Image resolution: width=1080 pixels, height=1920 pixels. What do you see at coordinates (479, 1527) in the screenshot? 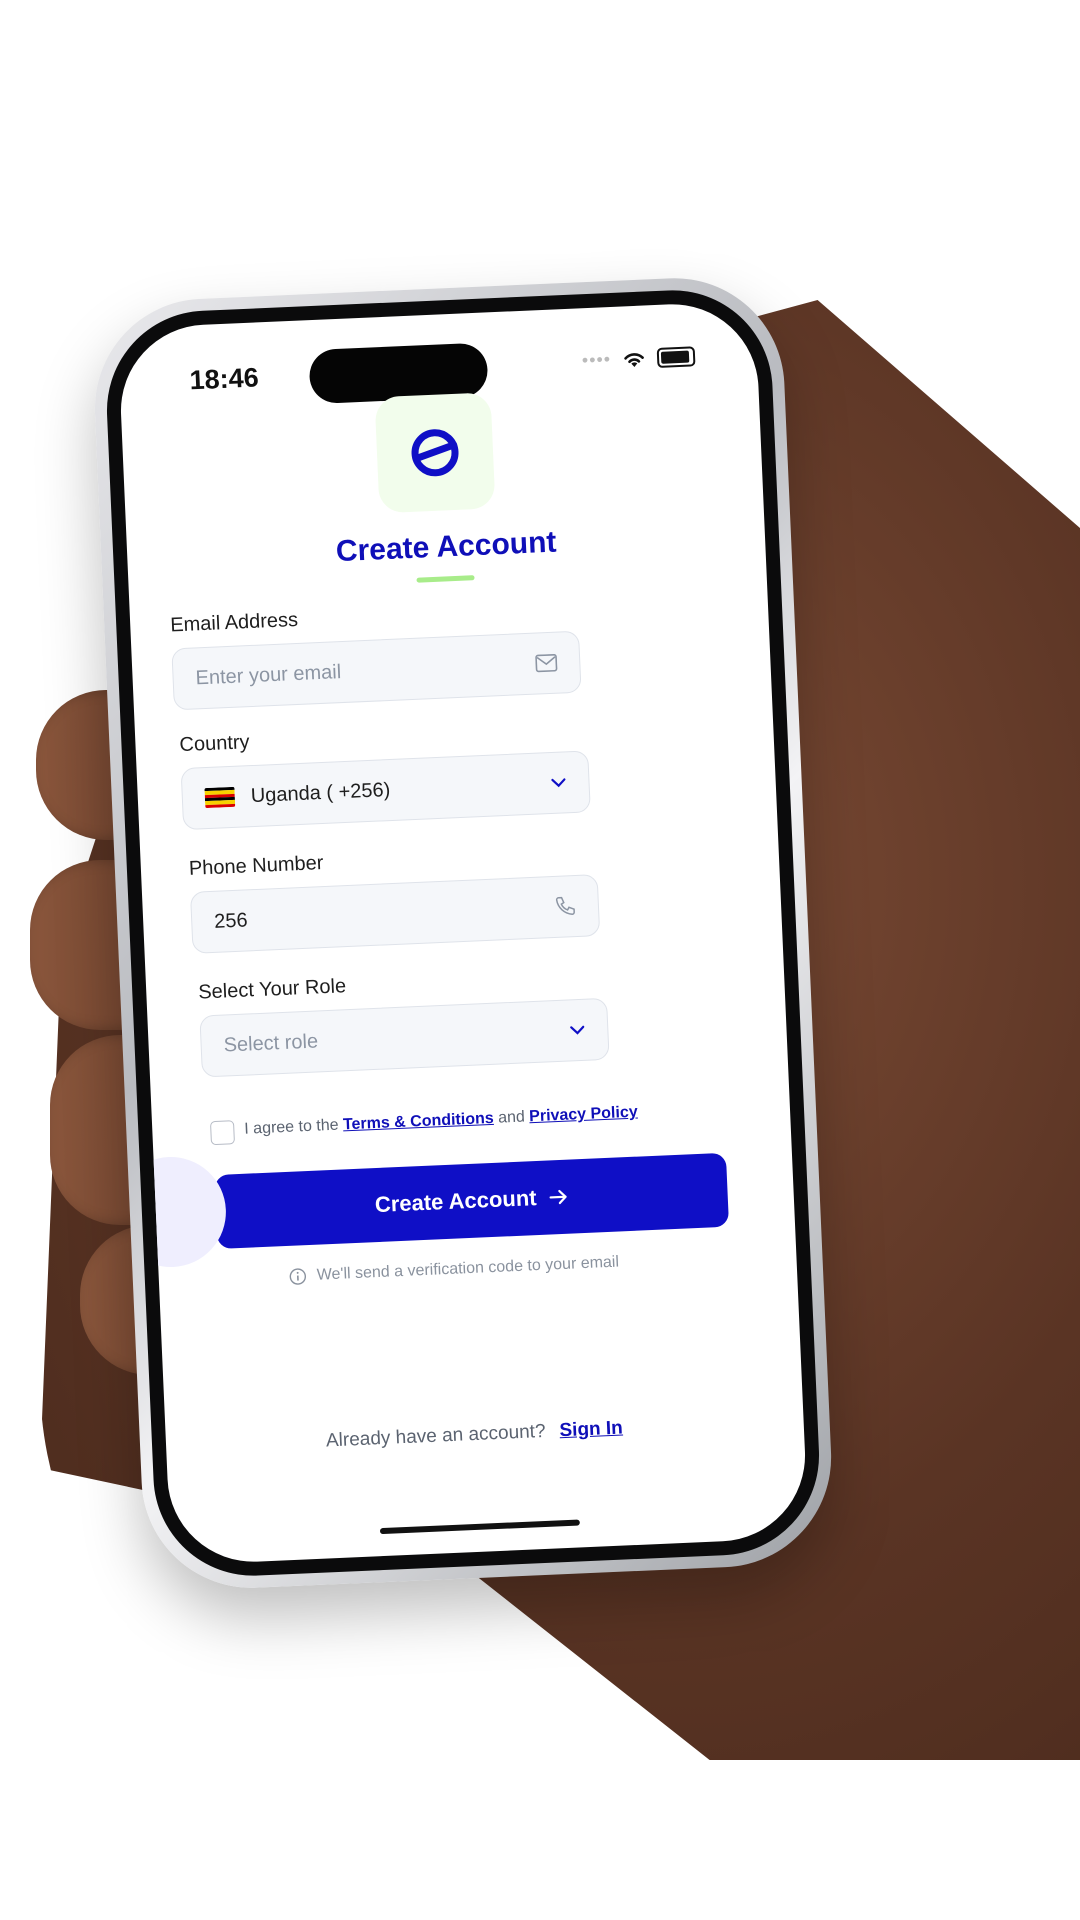
I see `home-indicator` at bounding box center [479, 1527].